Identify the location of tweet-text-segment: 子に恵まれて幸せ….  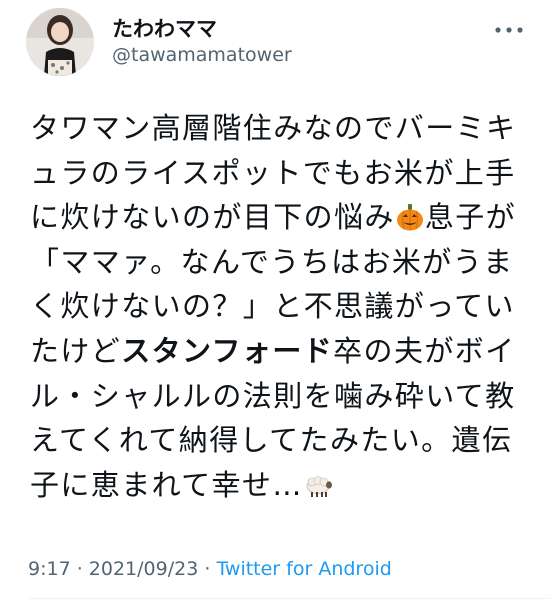
(166, 484).